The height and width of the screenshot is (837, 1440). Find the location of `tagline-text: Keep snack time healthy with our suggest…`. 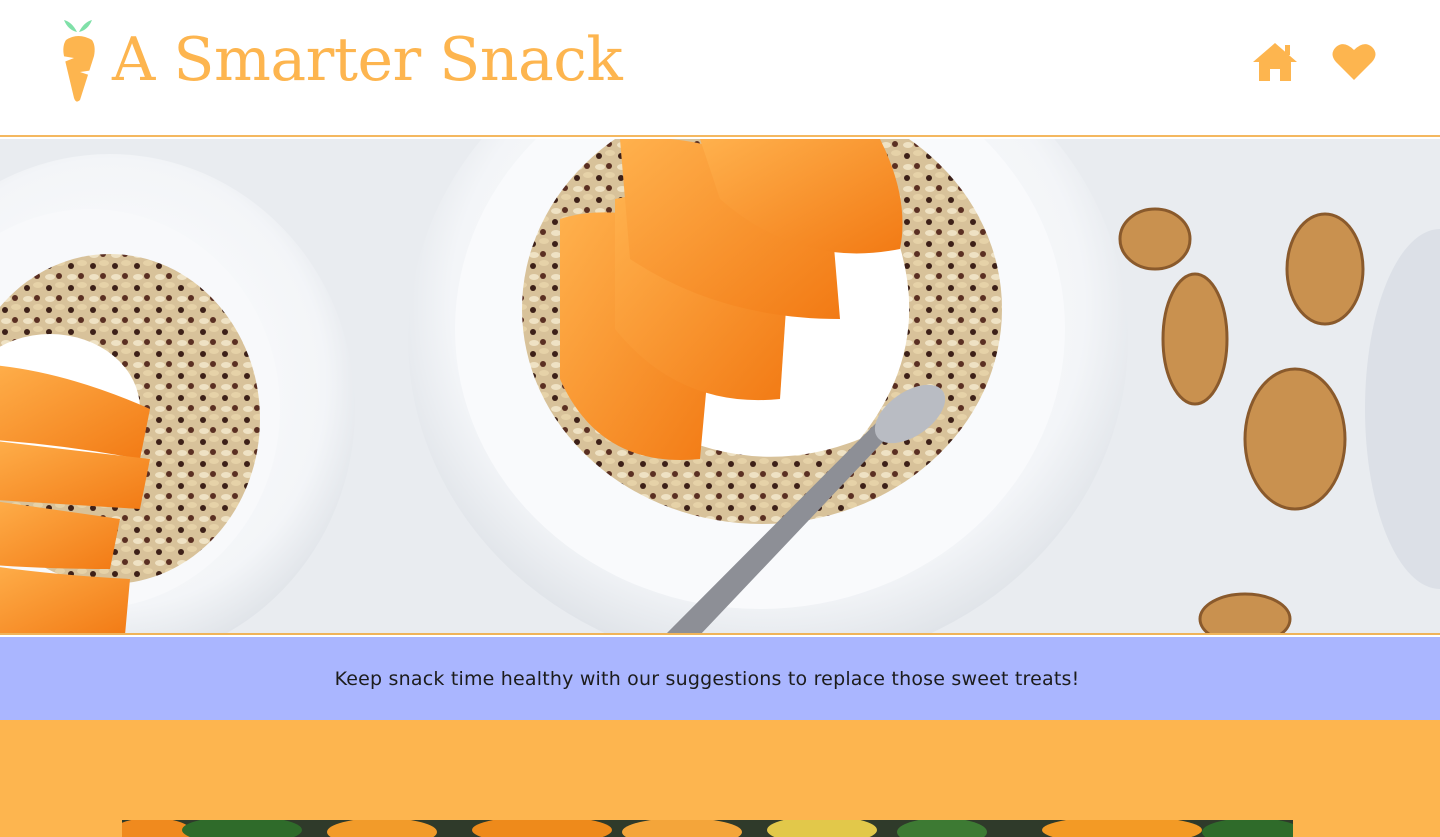

tagline-text: Keep snack time healthy with our suggest… is located at coordinates (707, 678).